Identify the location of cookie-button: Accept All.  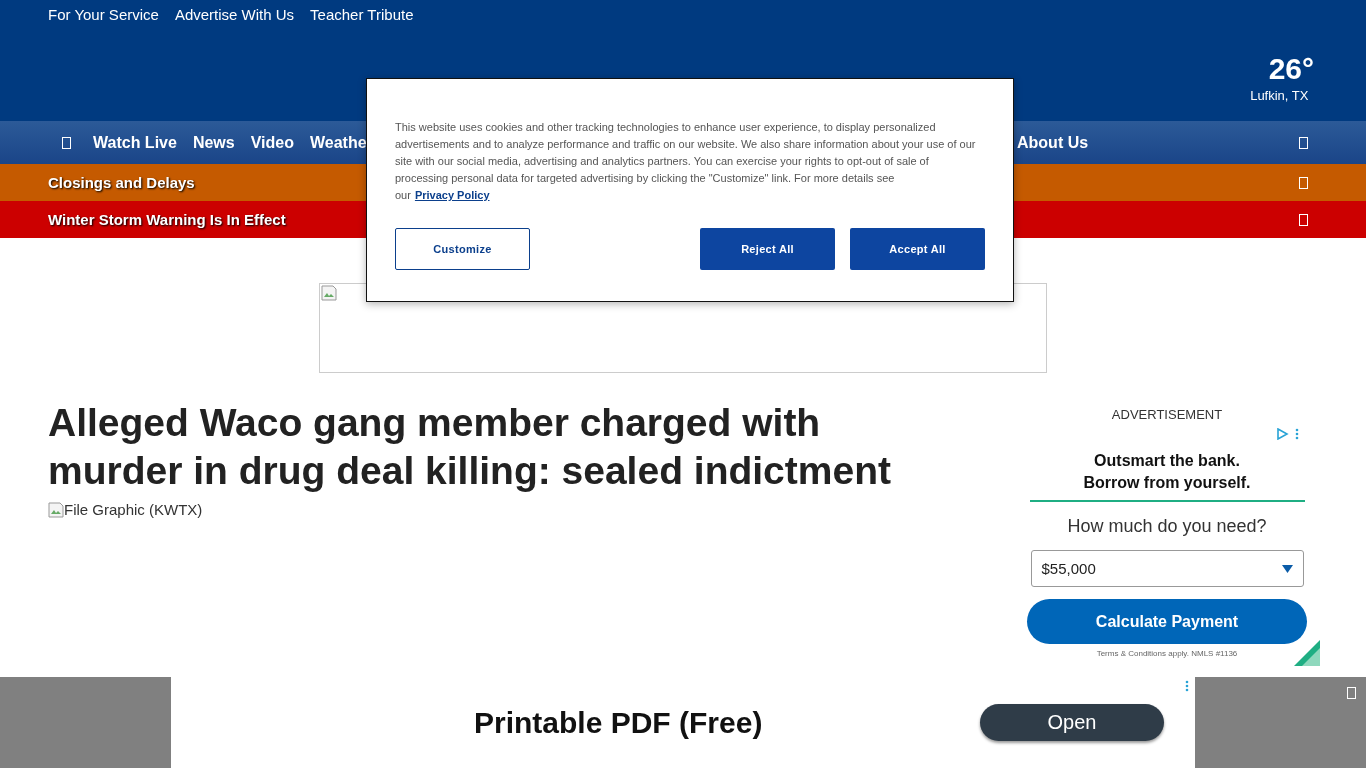
(917, 249).